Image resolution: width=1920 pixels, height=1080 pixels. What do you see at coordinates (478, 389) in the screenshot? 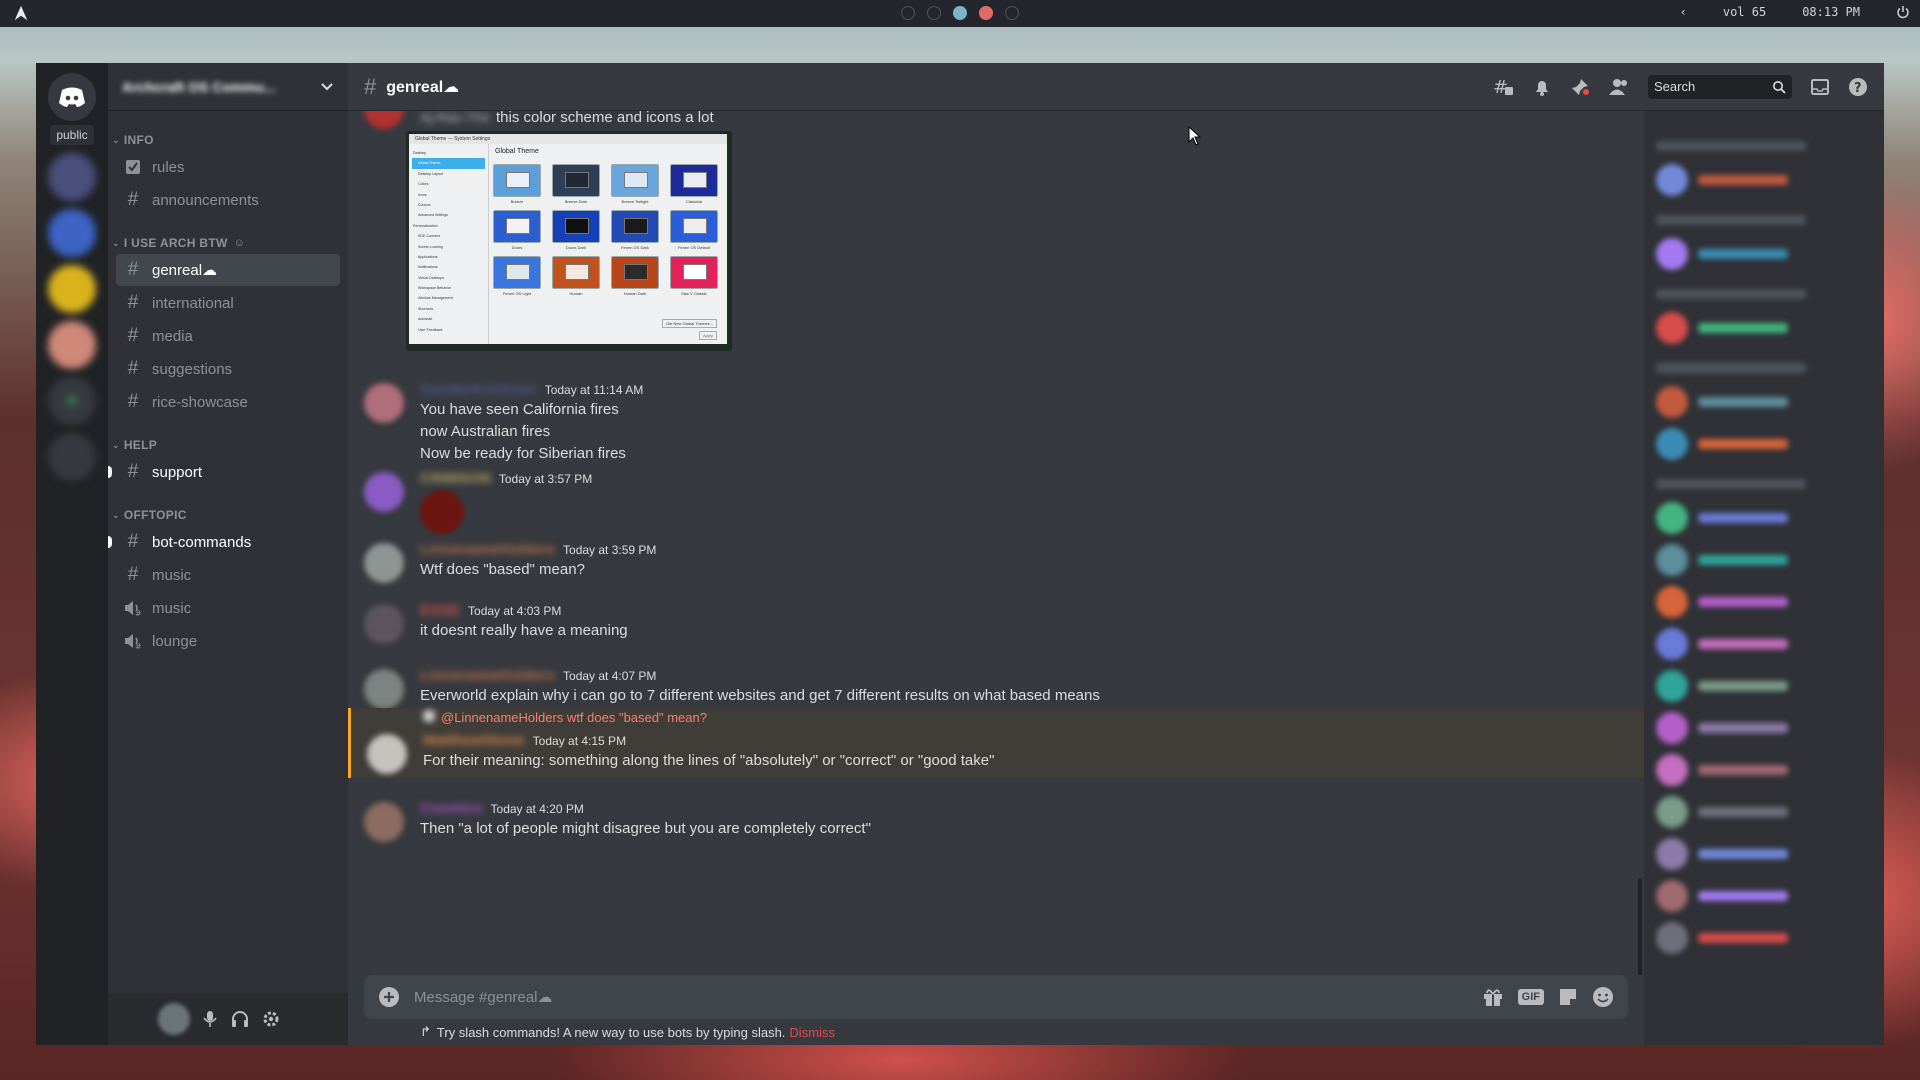
I see `message-author: SundarKrishnan` at bounding box center [478, 389].